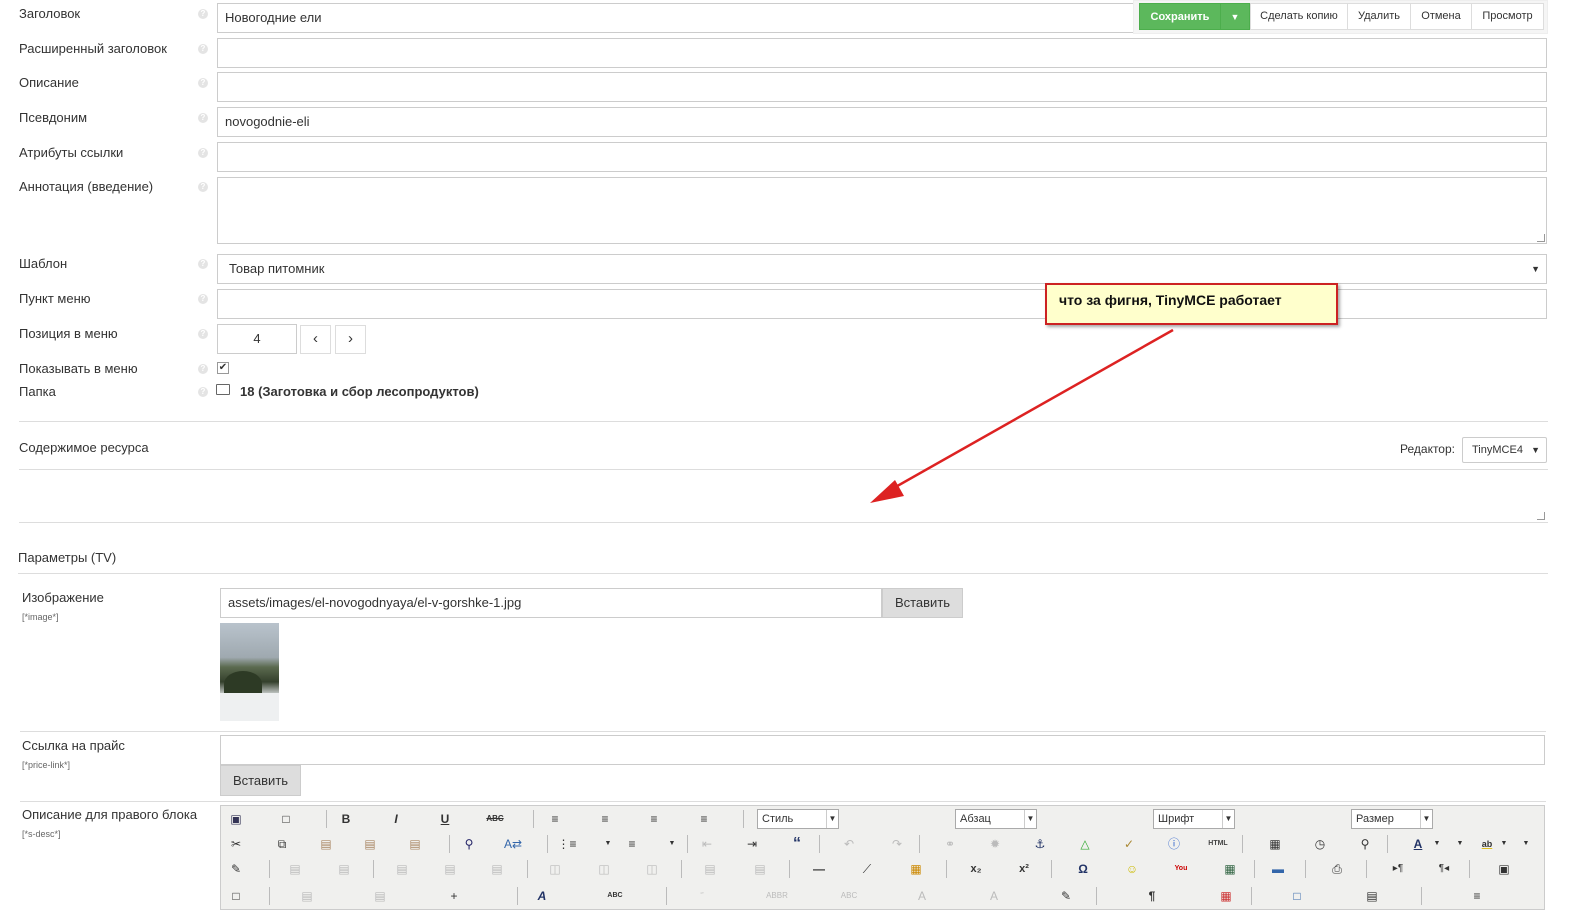  Describe the element at coordinates (350, 339) in the screenshot. I see `menuindex-next-button: ›` at that location.